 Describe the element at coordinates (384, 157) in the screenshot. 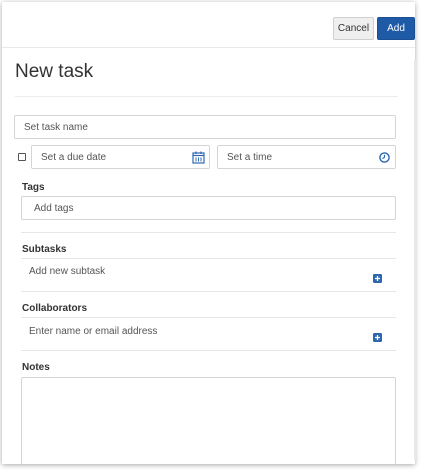

I see `clock-icon` at that location.